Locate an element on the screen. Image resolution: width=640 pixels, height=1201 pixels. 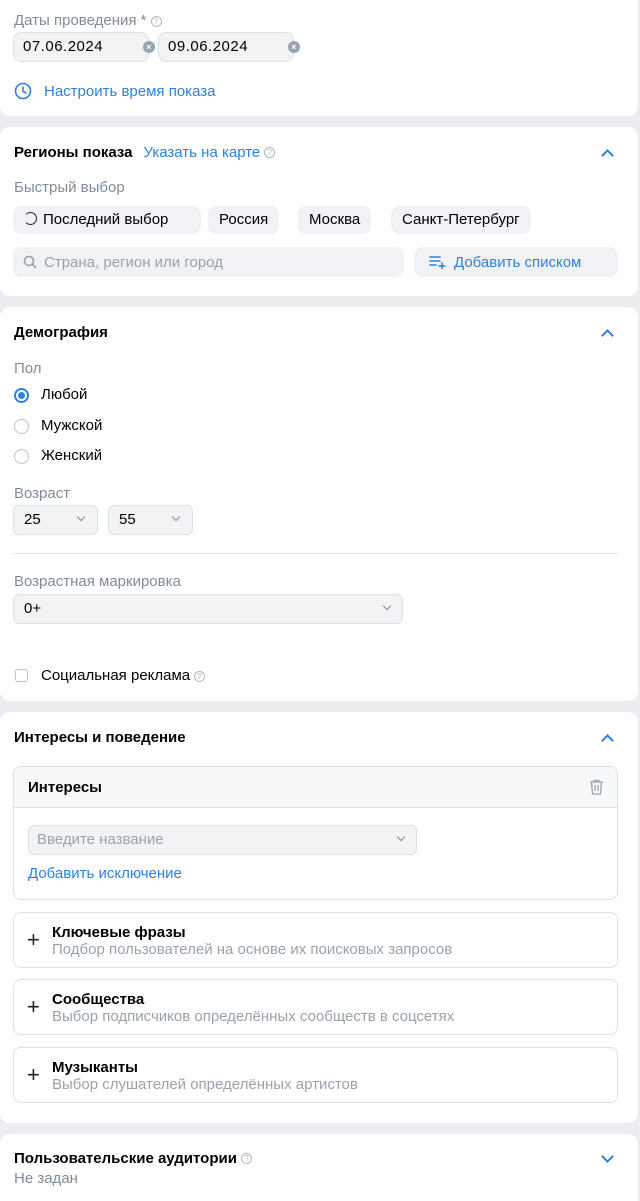
chip-last-selection: Последний выбор is located at coordinates (107, 220).